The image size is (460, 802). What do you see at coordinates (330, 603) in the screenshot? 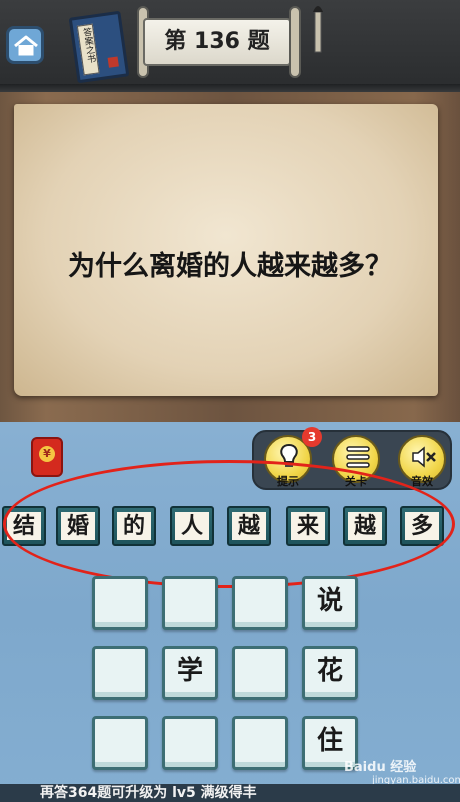
I see `answer-slot: 说` at bounding box center [330, 603].